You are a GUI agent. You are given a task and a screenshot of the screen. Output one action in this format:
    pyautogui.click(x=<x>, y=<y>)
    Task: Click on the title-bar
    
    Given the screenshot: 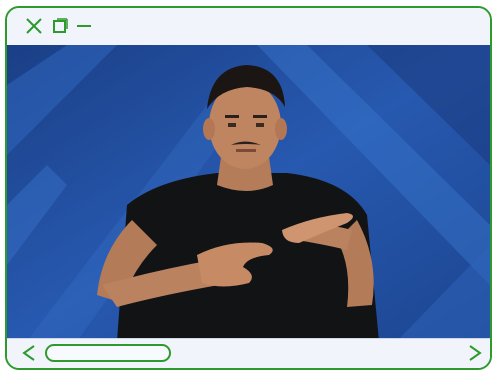 What is the action you would take?
    pyautogui.click(x=248, y=26)
    